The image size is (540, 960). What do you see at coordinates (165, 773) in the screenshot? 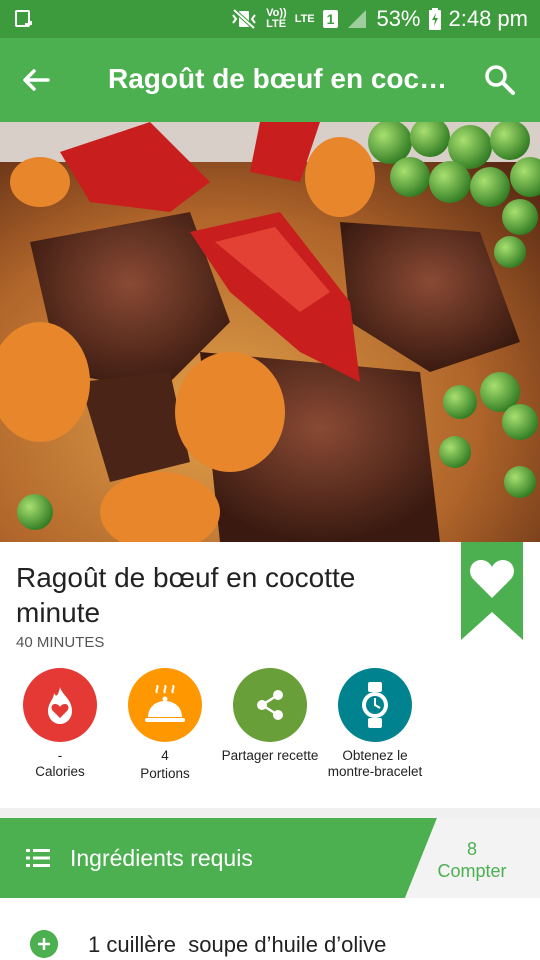
I see `portions-label: Portions` at bounding box center [165, 773].